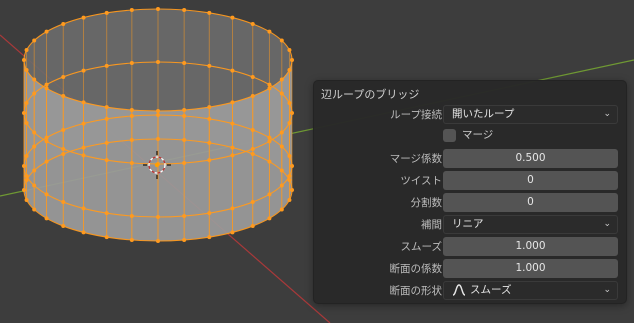 The height and width of the screenshot is (323, 634). Describe the element at coordinates (491, 290) in the screenshot. I see `profile-shape-value: スムーズ` at that location.